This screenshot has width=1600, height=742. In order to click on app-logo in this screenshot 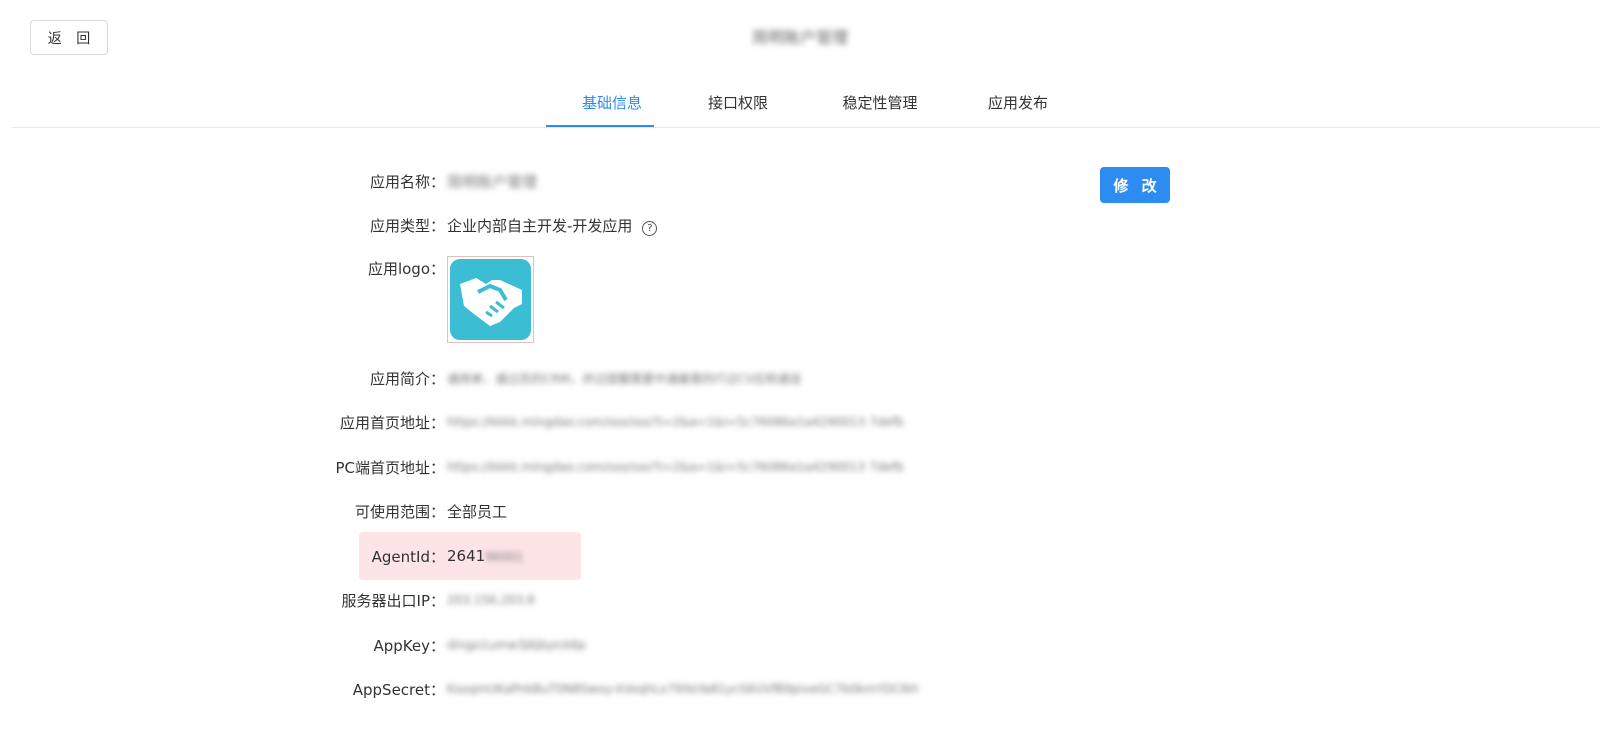, I will do `click(490, 299)`.